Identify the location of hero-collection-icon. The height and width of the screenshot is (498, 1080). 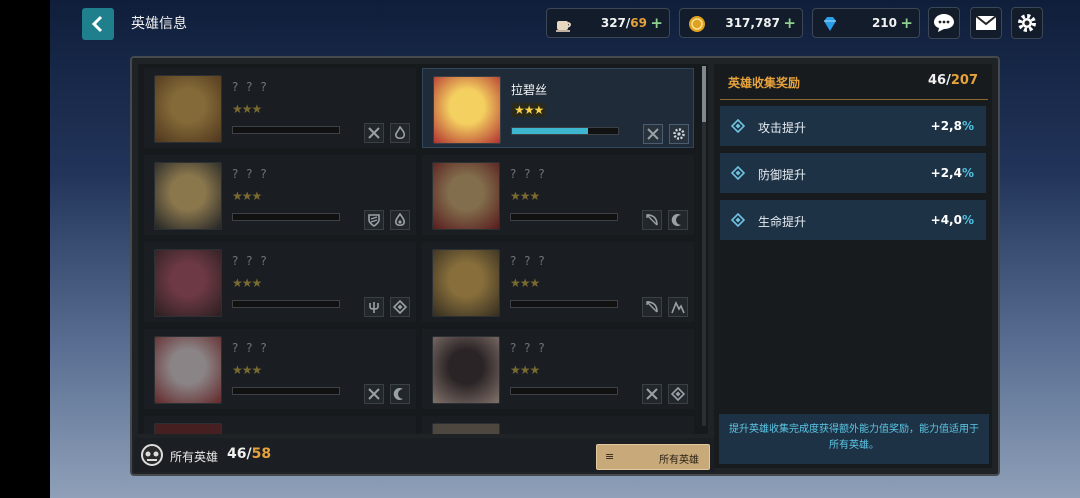
(152, 455).